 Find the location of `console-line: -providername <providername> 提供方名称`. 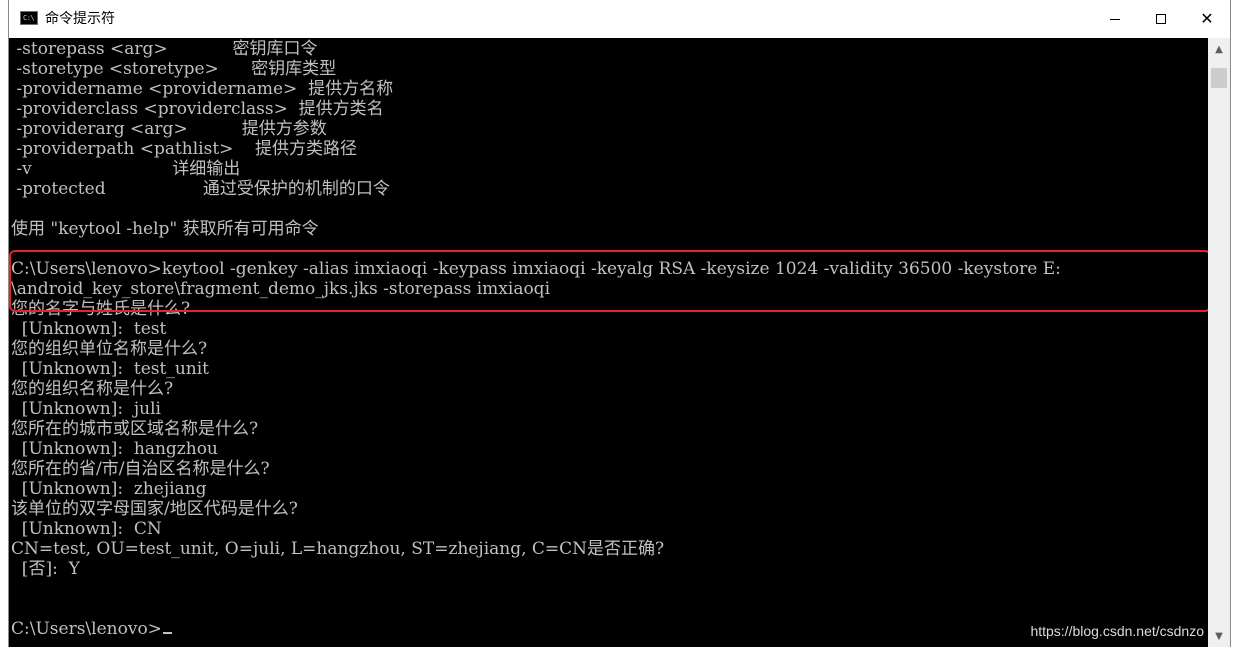

console-line: -providername <providername> 提供方名称 is located at coordinates (202, 89).